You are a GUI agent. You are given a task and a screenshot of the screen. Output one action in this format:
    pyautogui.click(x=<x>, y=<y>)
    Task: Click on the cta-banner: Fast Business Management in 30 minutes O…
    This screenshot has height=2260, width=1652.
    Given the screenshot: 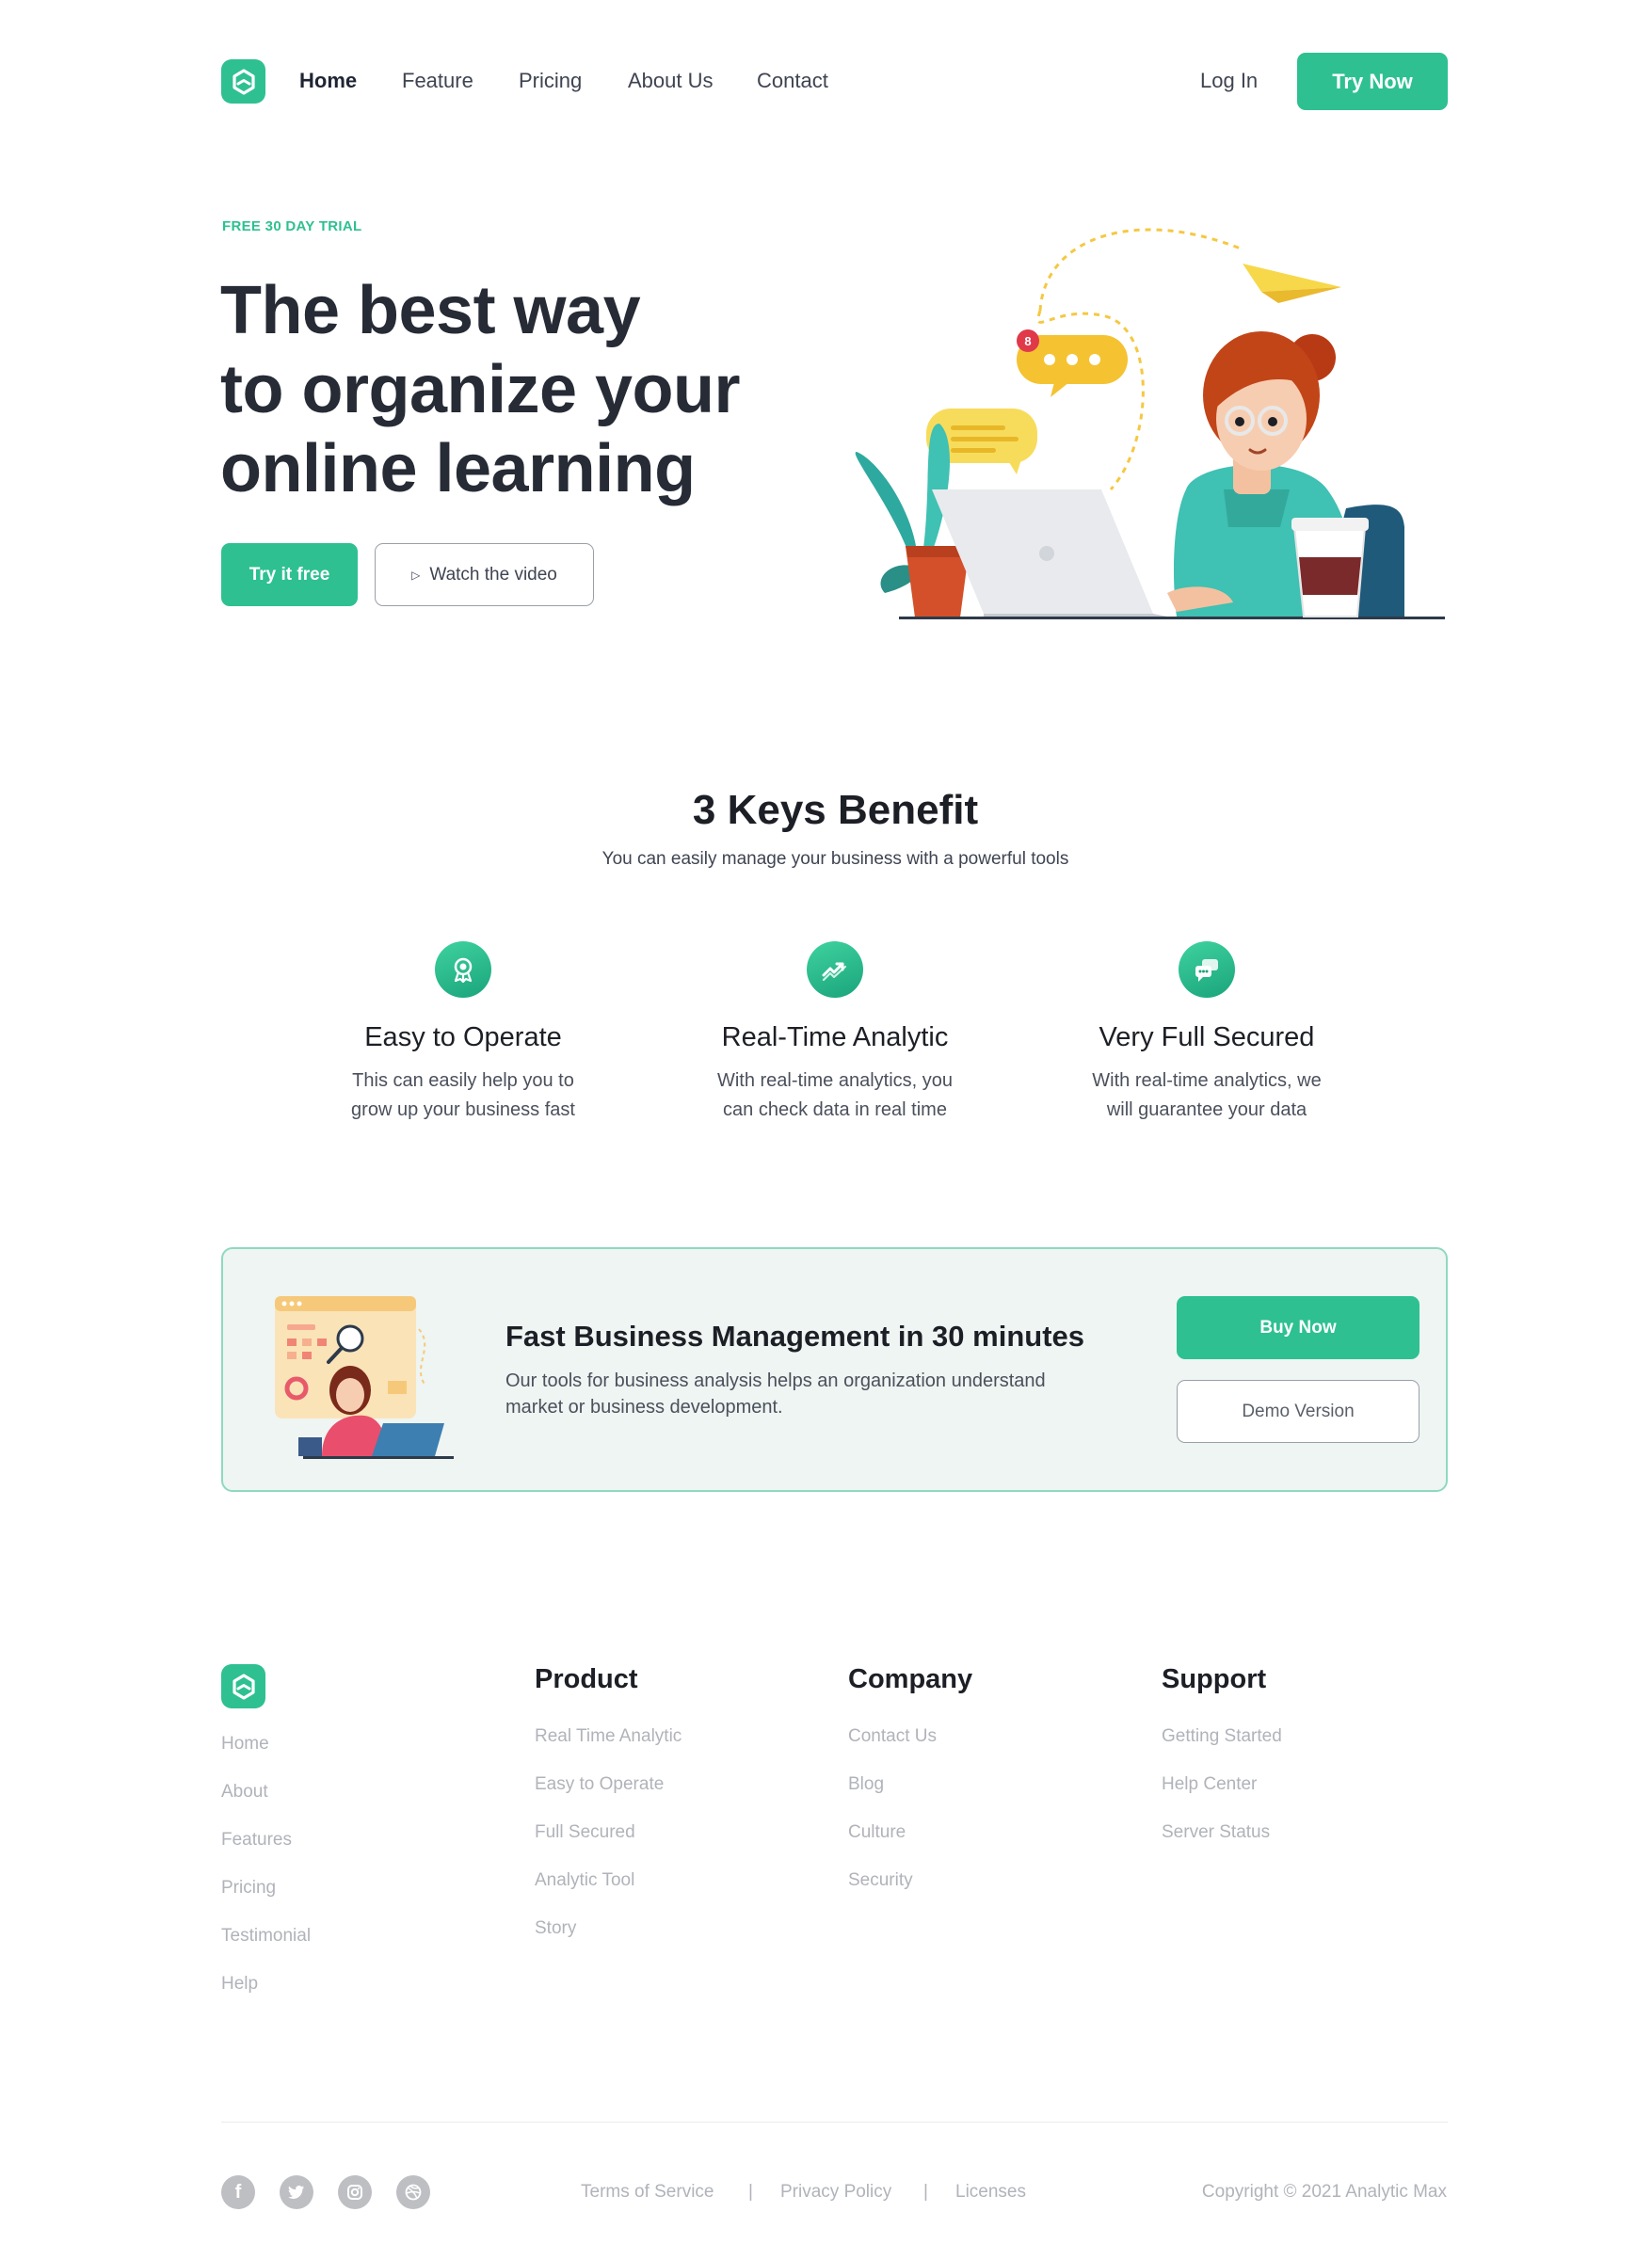 What is the action you would take?
    pyautogui.click(x=834, y=1369)
    